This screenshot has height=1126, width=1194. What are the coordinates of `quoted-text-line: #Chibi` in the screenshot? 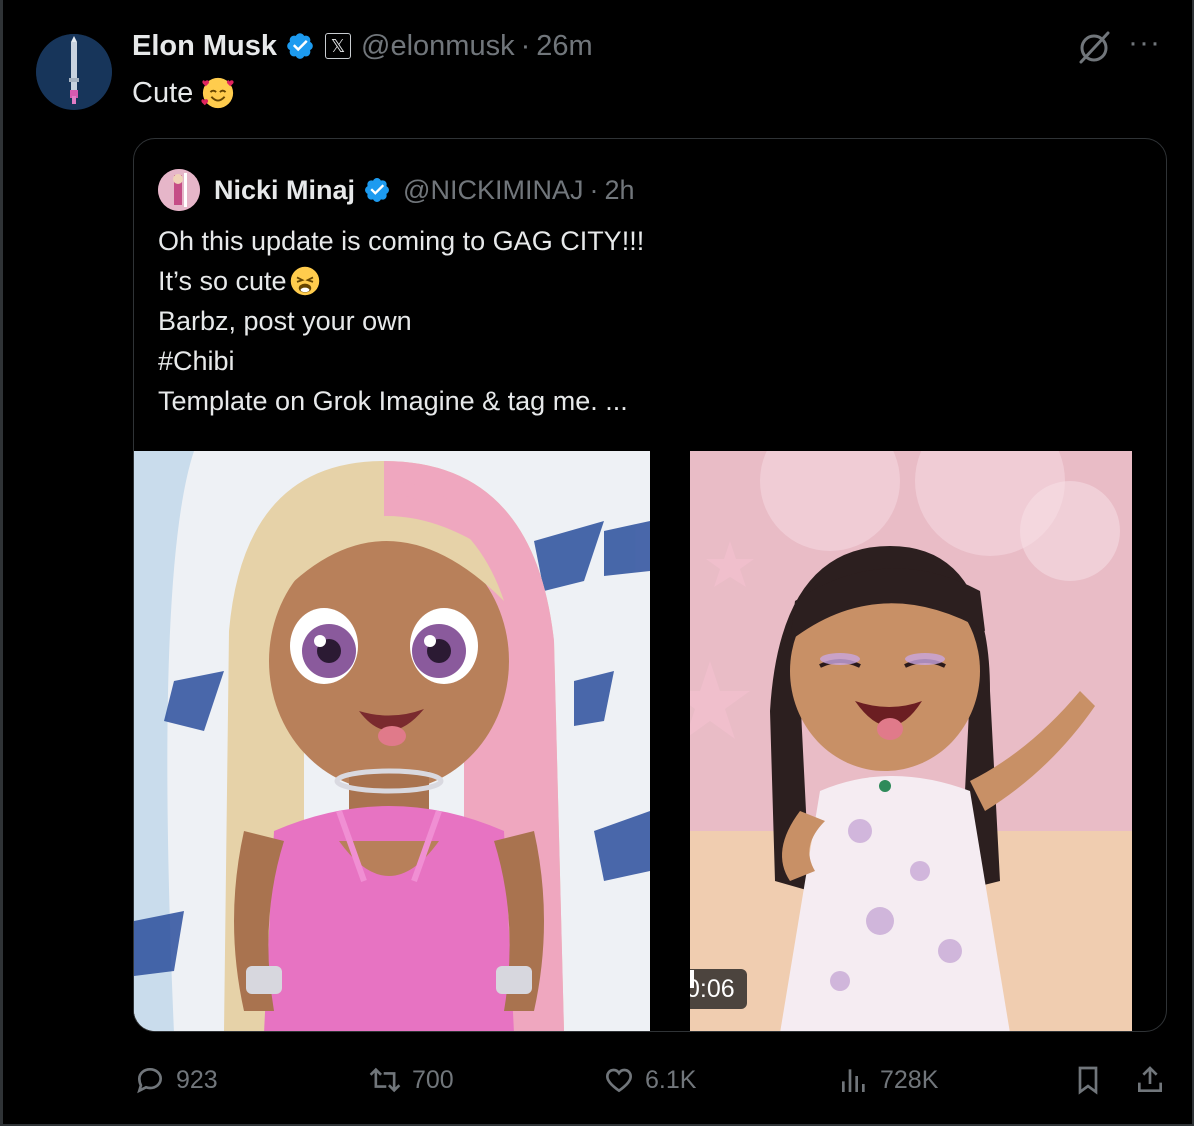 It's located at (648, 361).